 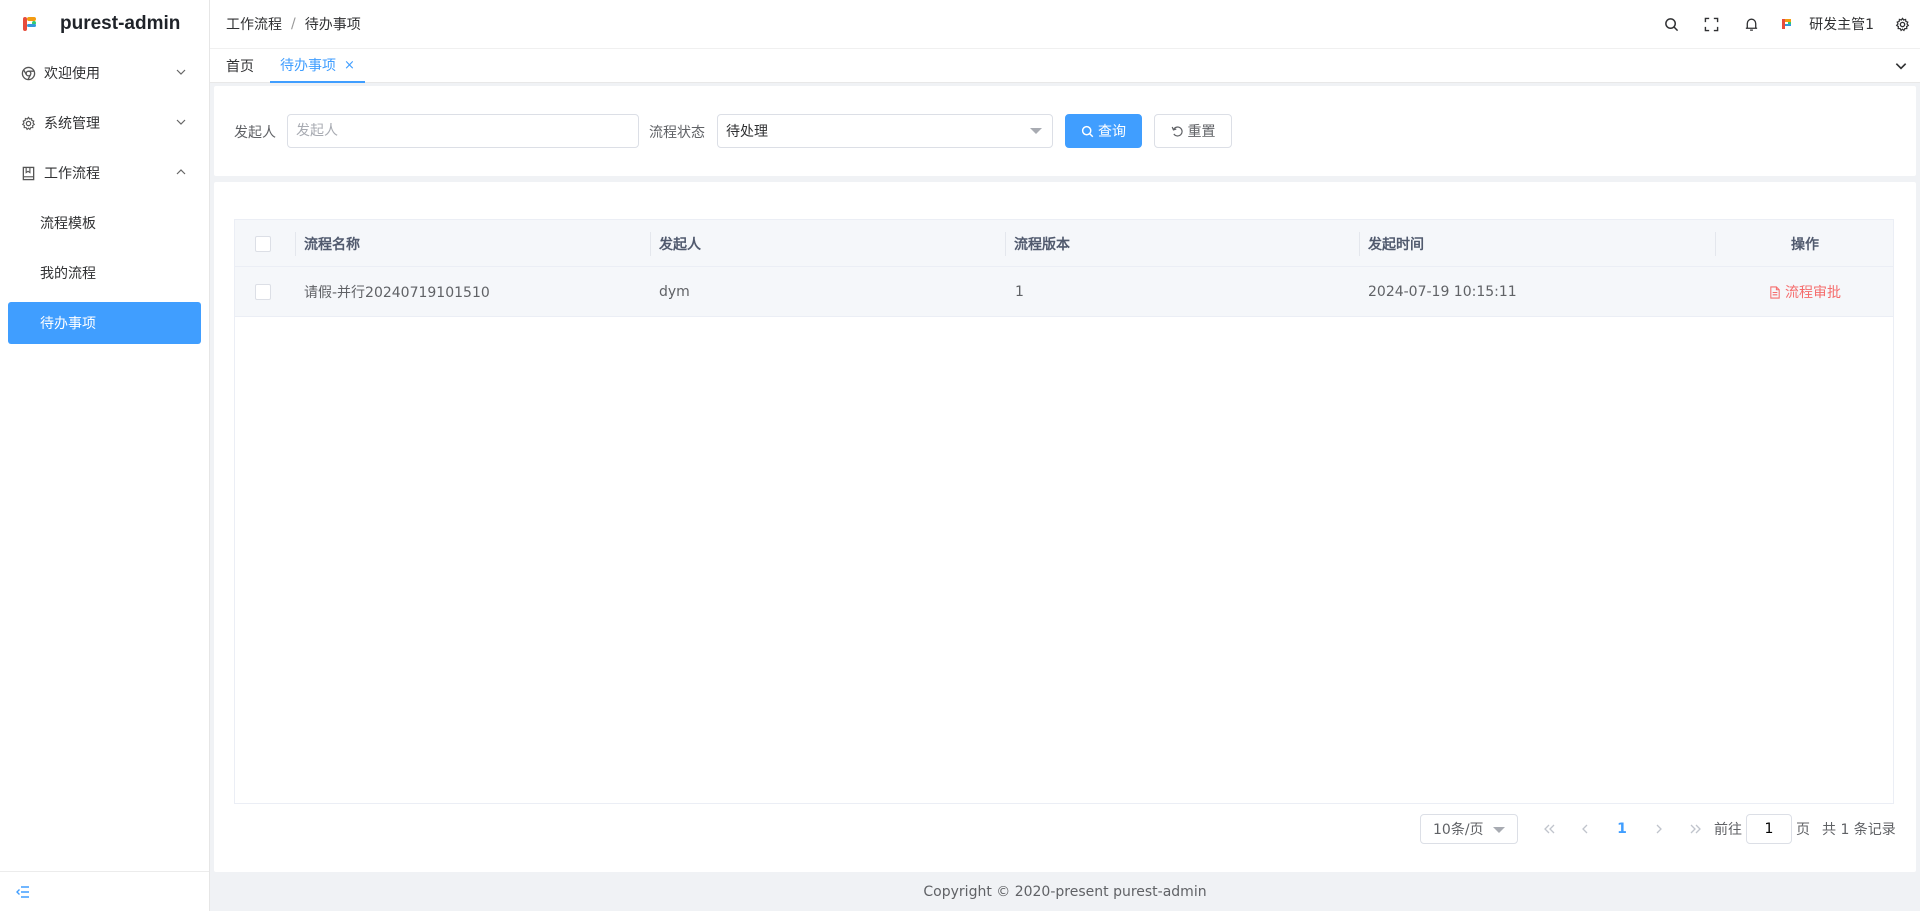 What do you see at coordinates (1201, 132) in the screenshot?
I see `reset-button-label: 重置` at bounding box center [1201, 132].